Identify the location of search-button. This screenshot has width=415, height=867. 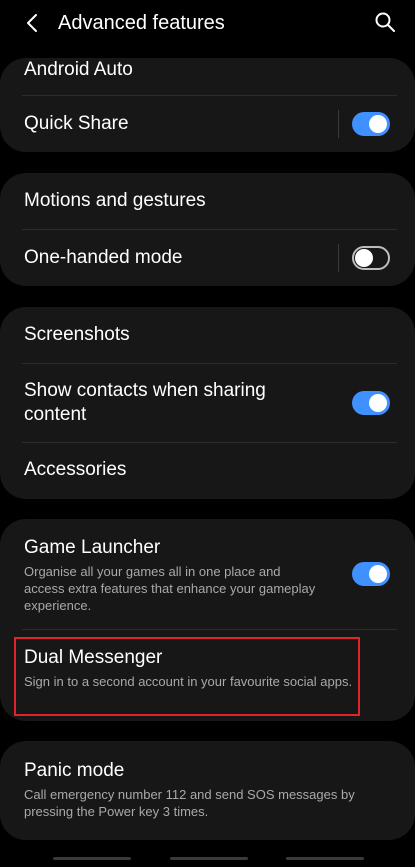
(385, 22).